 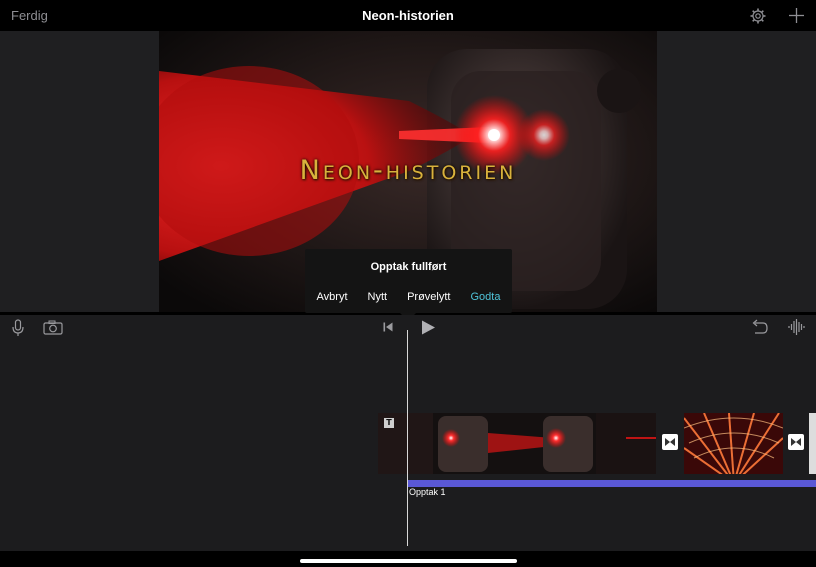 I want to click on cancel-button: Avbryt, so click(x=332, y=297).